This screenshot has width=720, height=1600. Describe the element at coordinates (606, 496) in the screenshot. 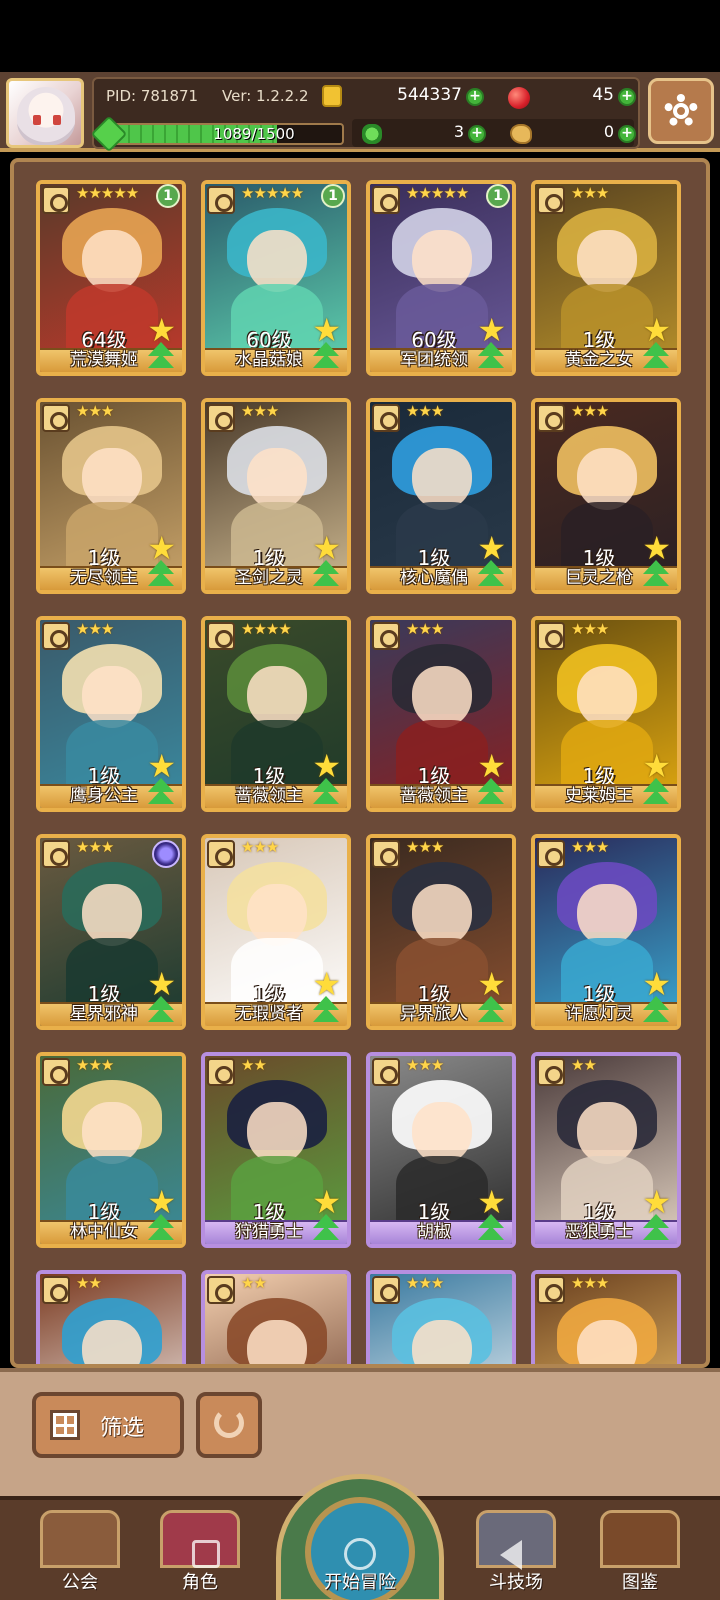

I see `character-card: ★★★ 1级 巨灵之枪 ★` at that location.